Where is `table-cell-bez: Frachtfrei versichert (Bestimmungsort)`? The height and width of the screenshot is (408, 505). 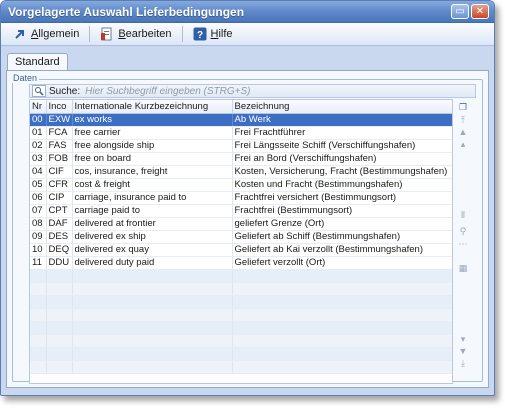
table-cell-bez: Frachtfrei versichert (Bestimmungsort) is located at coordinates (342, 198).